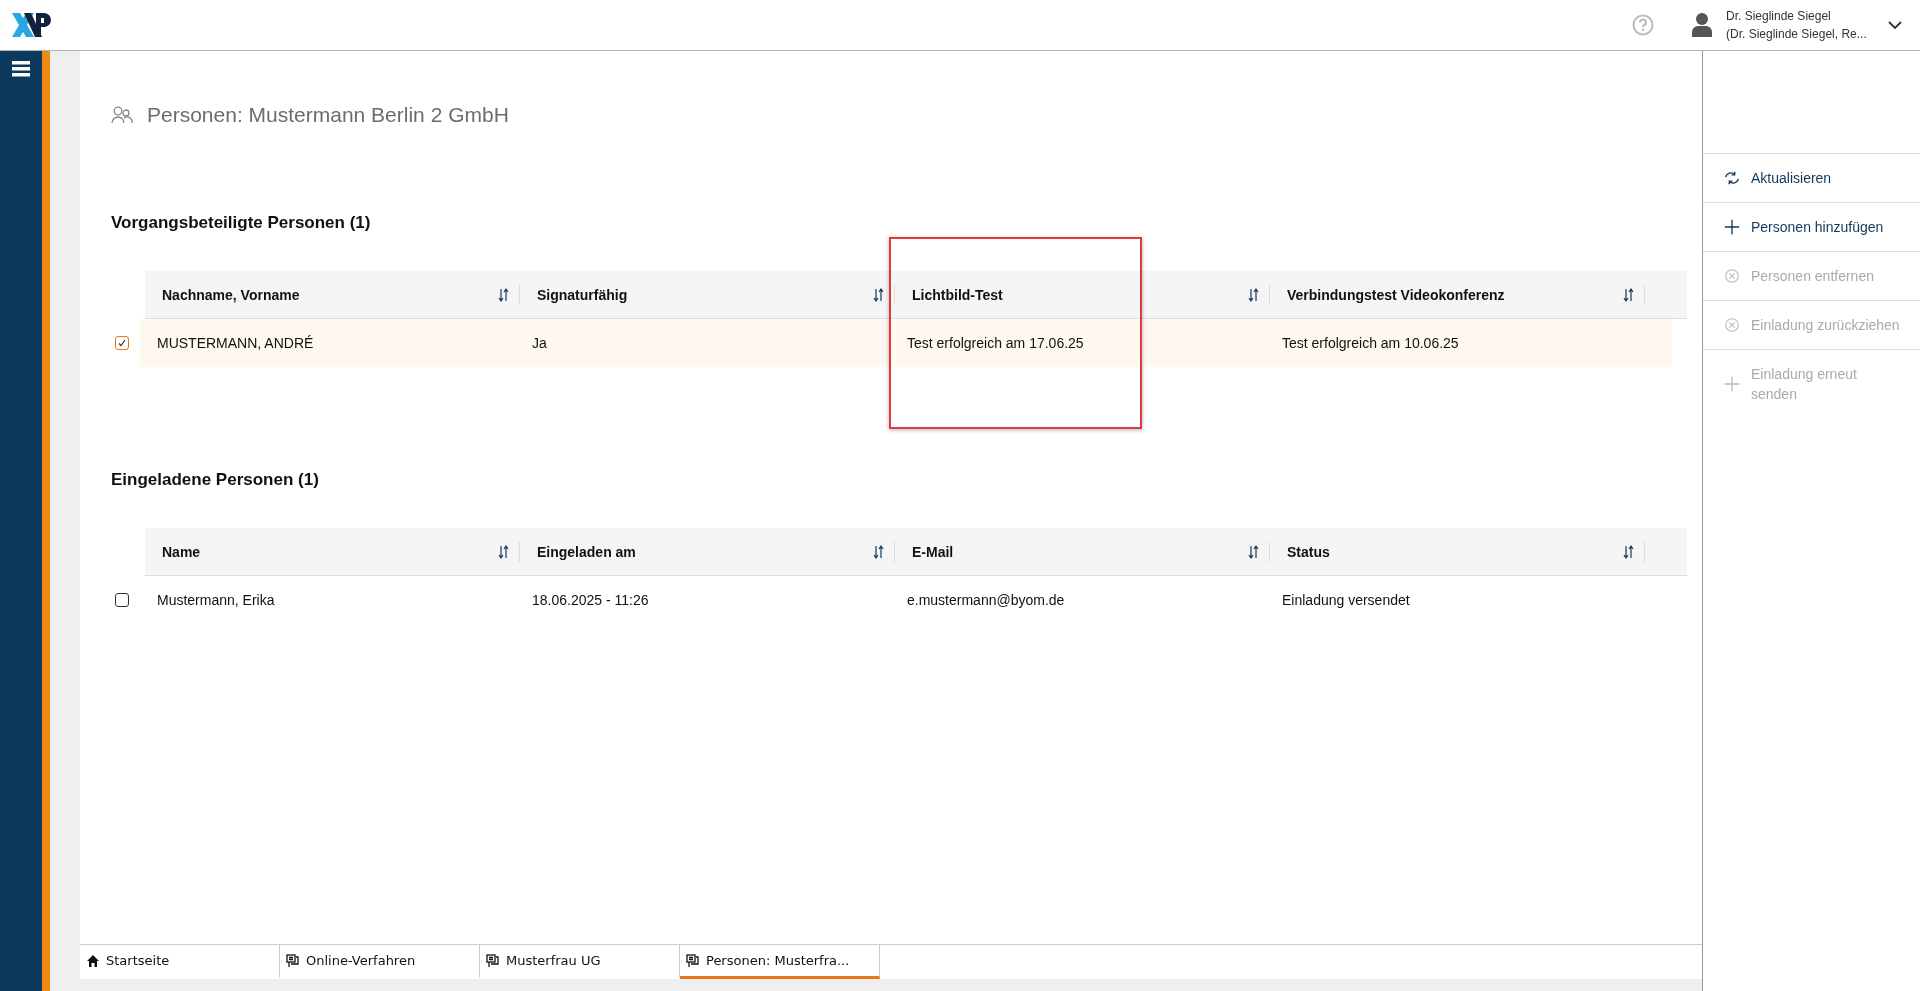  Describe the element at coordinates (122, 115) in the screenshot. I see `people-icon` at that location.